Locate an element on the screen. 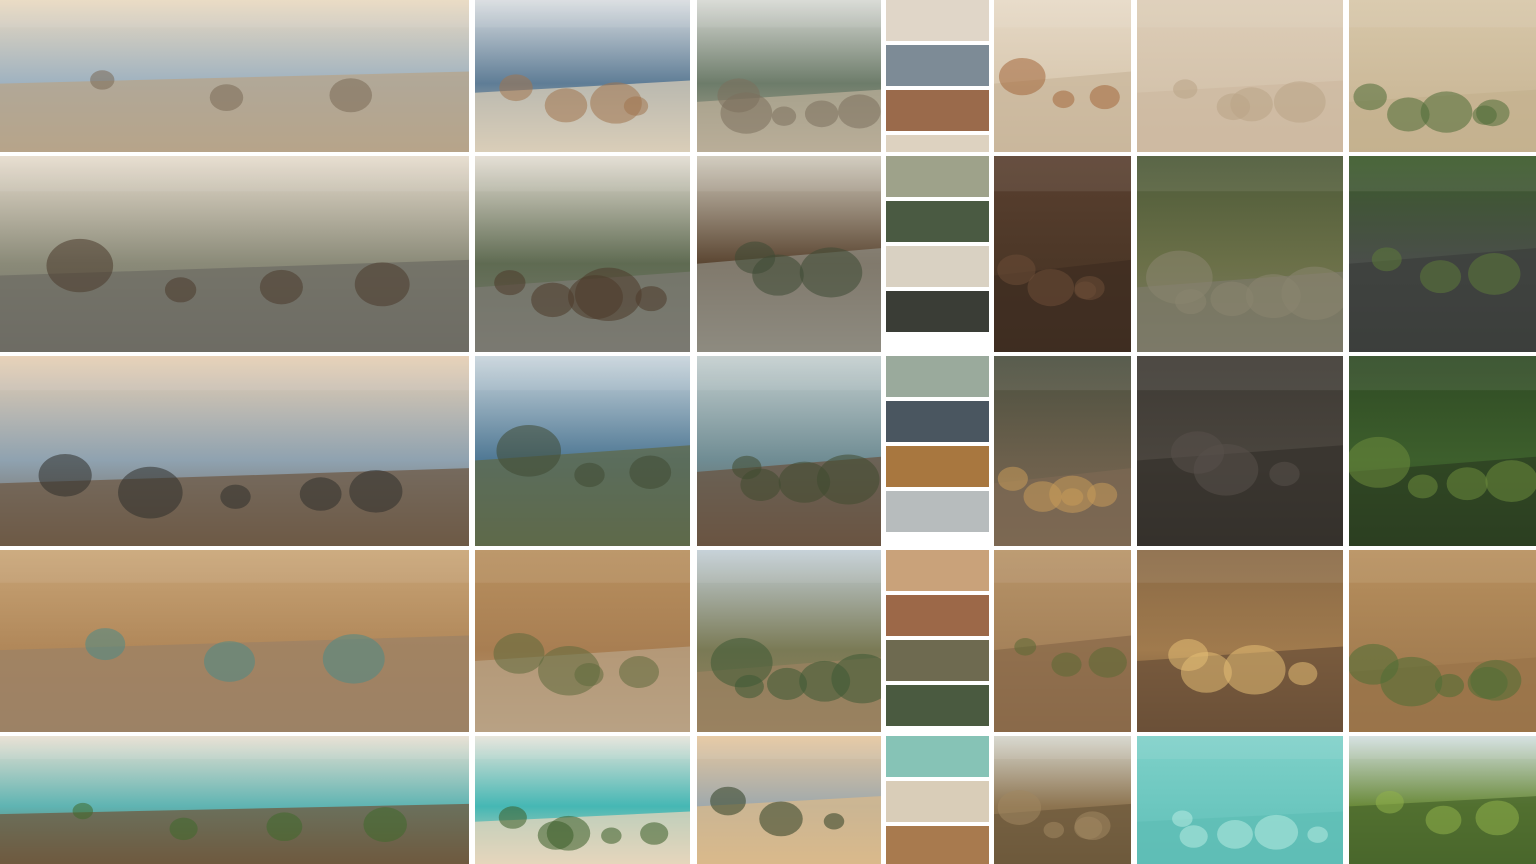 This screenshot has width=1536, height=864. terracotta-pot-photo is located at coordinates (1062, 76).